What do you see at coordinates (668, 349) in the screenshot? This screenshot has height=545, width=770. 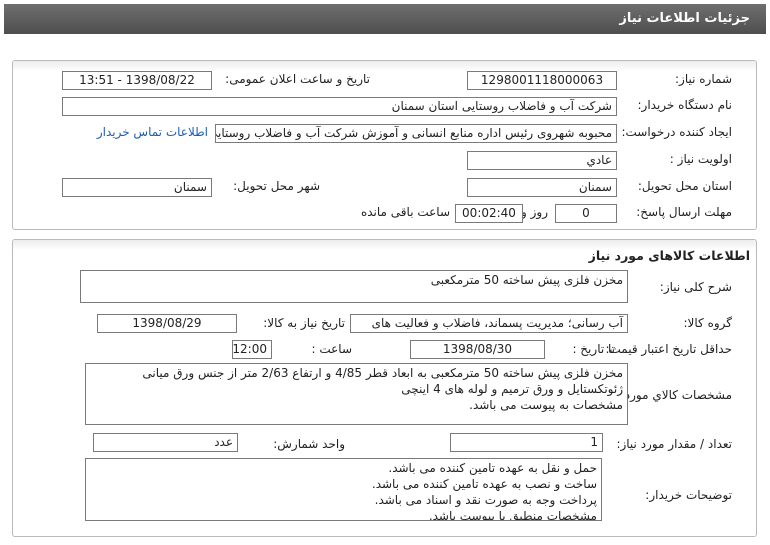 I see `min-validity-label: حداقل تاریخ اعتبار قیمت:` at bounding box center [668, 349].